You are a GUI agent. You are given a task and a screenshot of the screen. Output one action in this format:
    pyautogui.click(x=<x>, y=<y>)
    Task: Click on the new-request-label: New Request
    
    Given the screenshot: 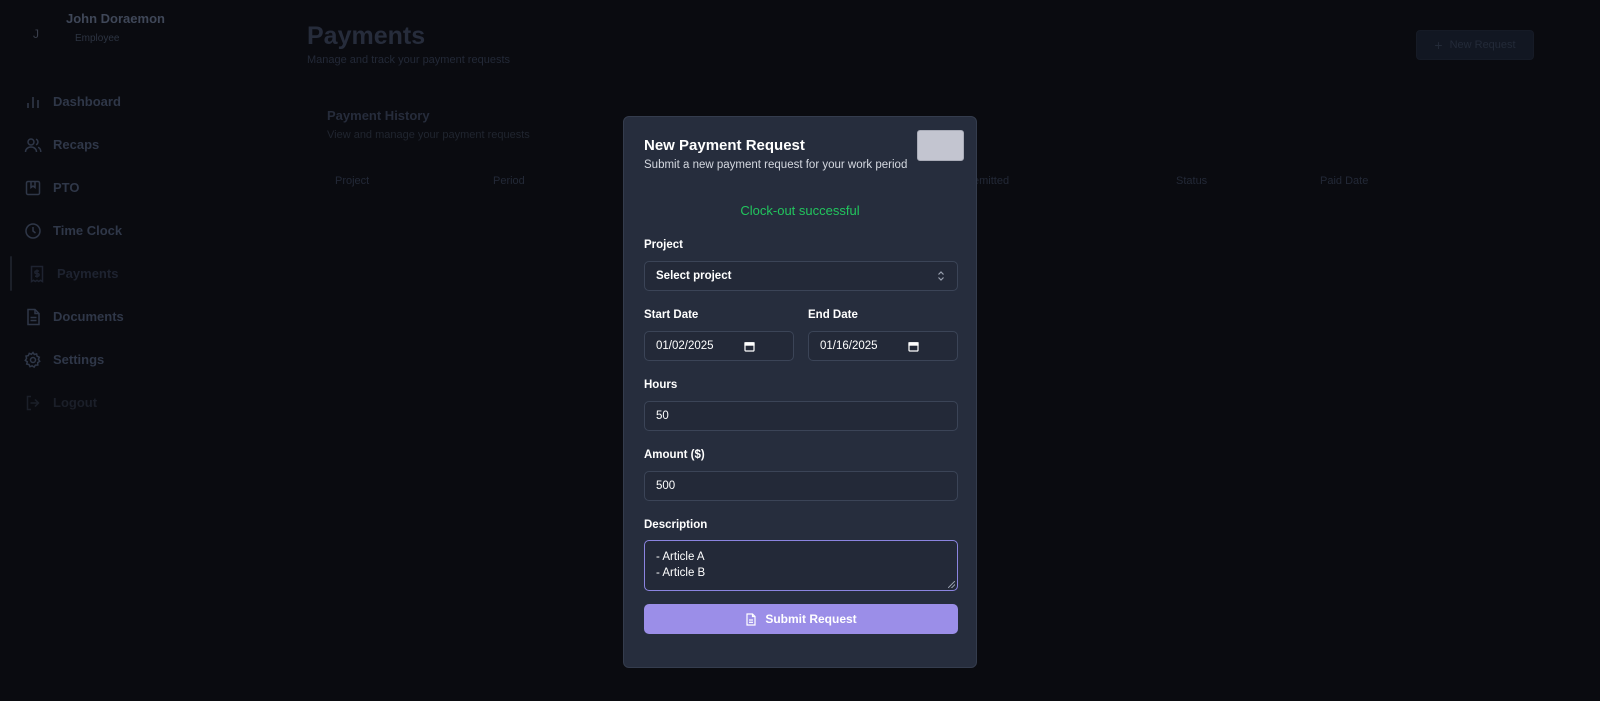 What is the action you would take?
    pyautogui.click(x=1482, y=45)
    